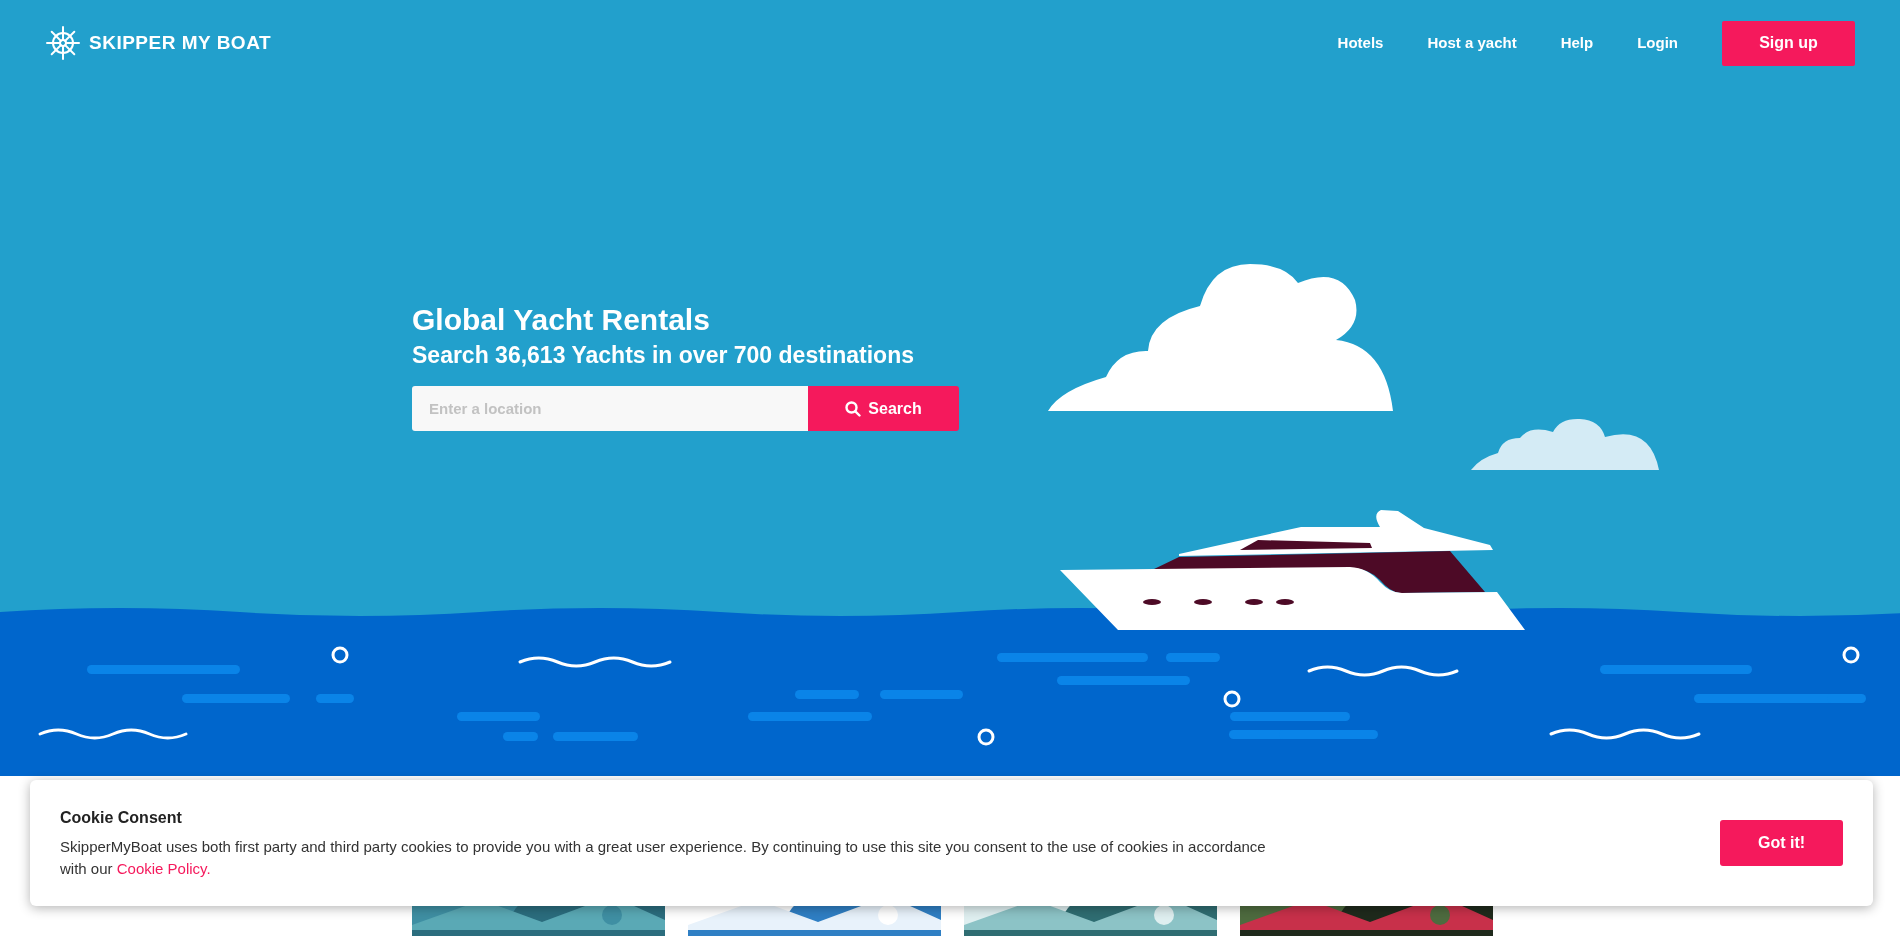  What do you see at coordinates (663, 858) in the screenshot?
I see `cookie-text: SkipperMyBoat uses both first party and third party cookies to provide you with a great user experience. By continuing to use this site you consent to the use of cookies in accordance with our Cookie Policy.` at bounding box center [663, 858].